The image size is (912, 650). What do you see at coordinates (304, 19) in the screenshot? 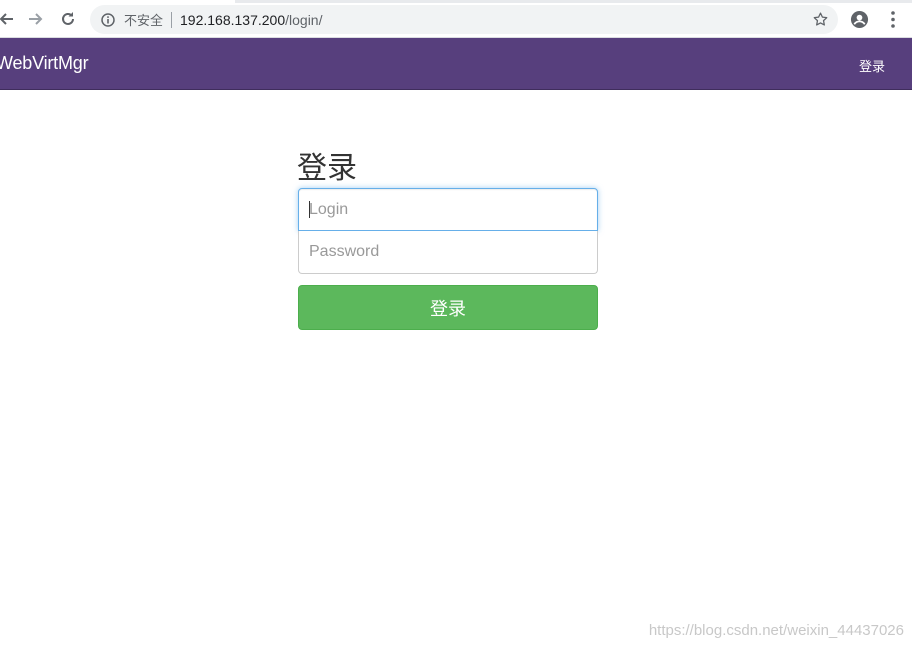
I see `url-path: /login/` at bounding box center [304, 19].